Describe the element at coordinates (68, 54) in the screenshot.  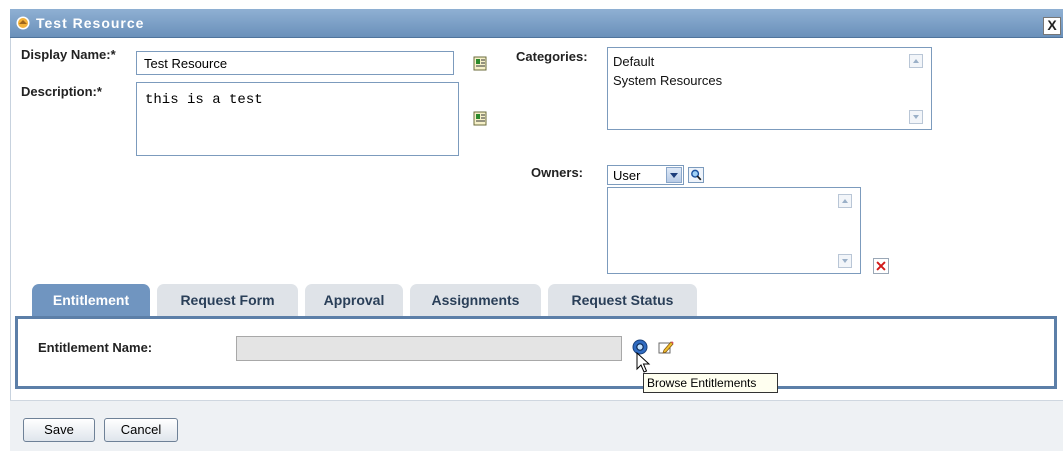
I see `display-name-label: Display Name:*` at that location.